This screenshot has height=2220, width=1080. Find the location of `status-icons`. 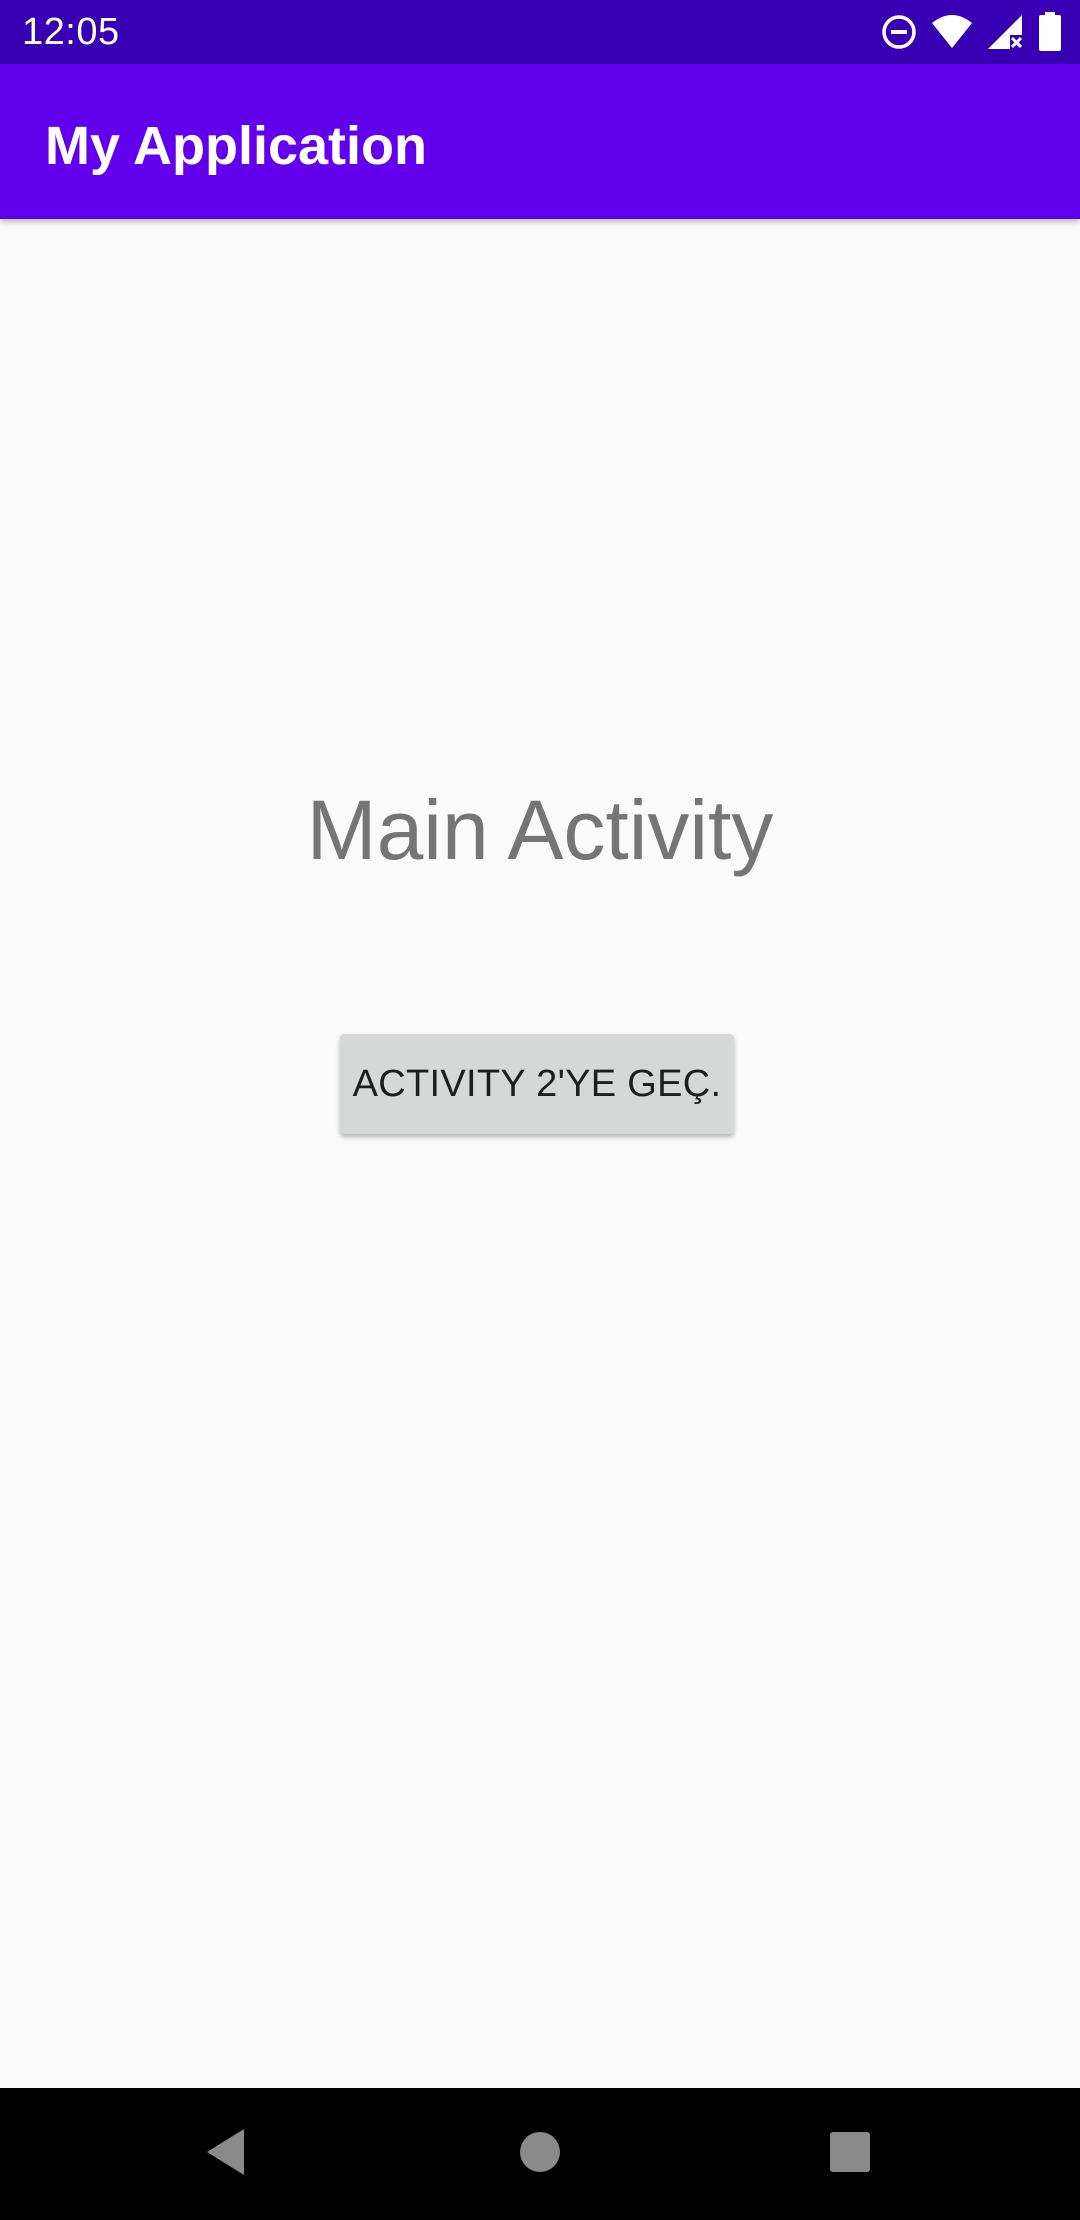

status-icons is located at coordinates (971, 32).